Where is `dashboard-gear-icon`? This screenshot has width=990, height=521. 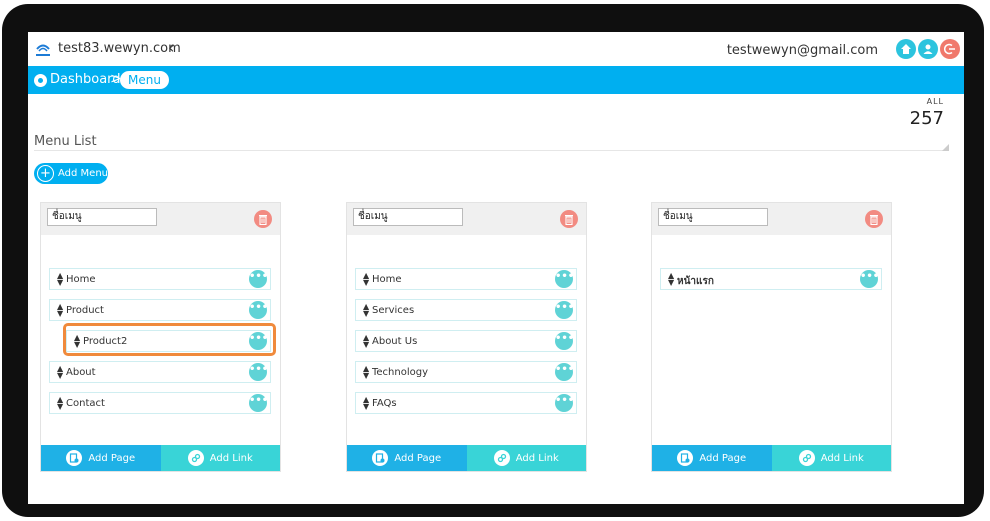 dashboard-gear-icon is located at coordinates (40, 80).